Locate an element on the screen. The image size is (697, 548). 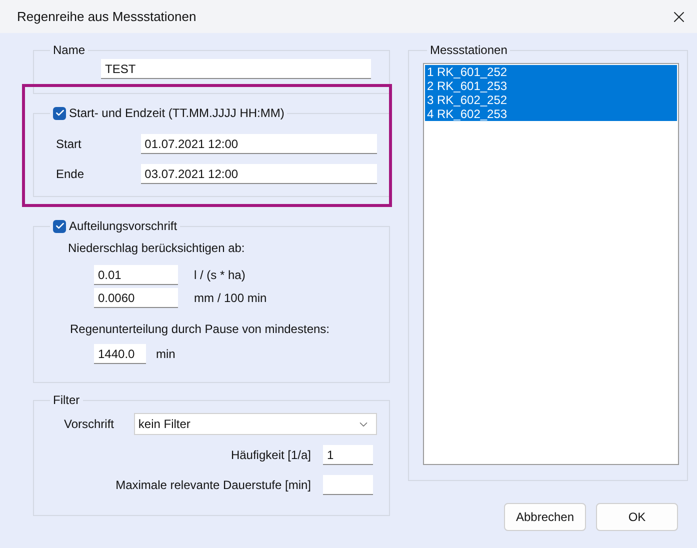
unit-label: min is located at coordinates (166, 354).